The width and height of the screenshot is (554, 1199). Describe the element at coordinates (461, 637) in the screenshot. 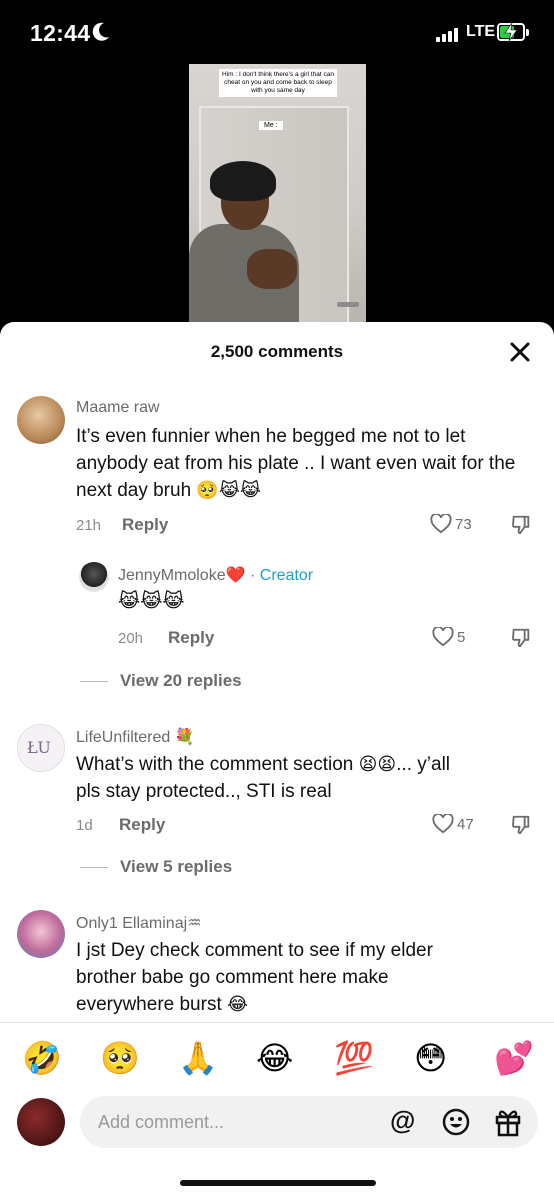

I see `like-count: 5` at that location.